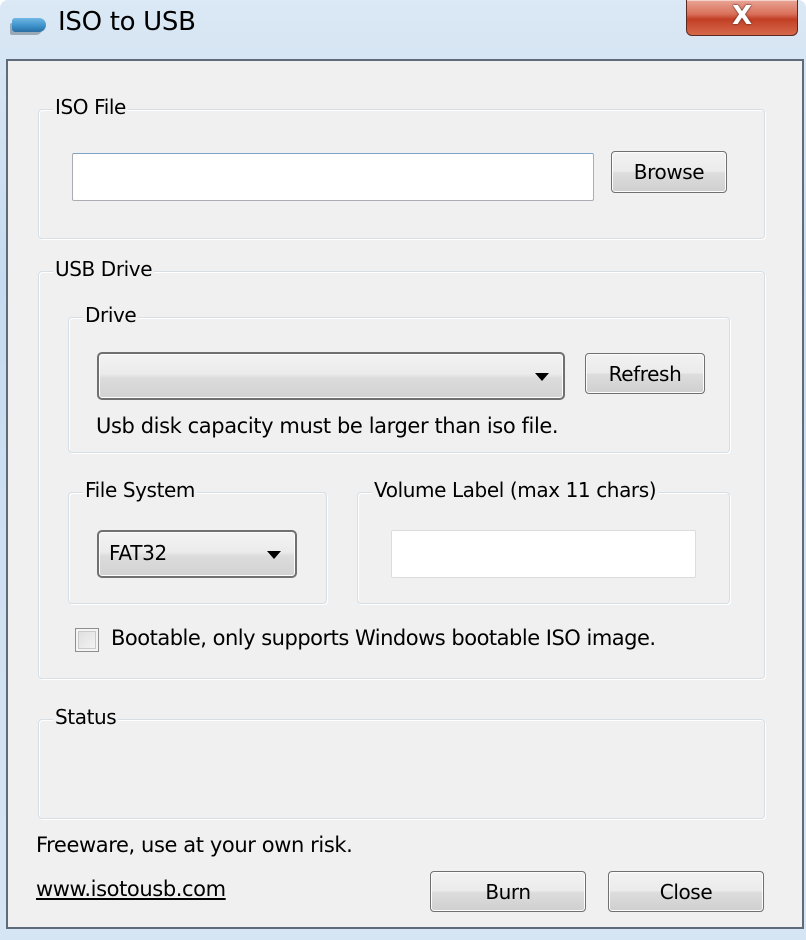  I want to click on file-system-select-value: FAT32, so click(138, 553).